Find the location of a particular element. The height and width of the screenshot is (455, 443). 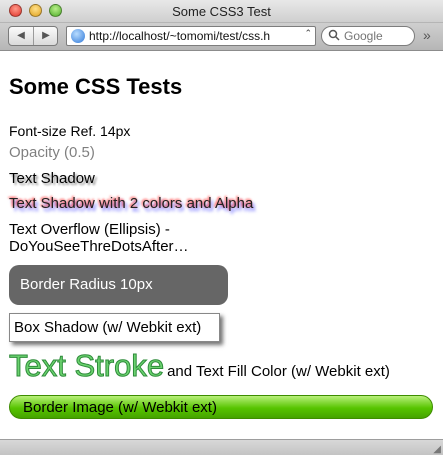

font-size-ref: Font-size Ref. 14px is located at coordinates (70, 131).